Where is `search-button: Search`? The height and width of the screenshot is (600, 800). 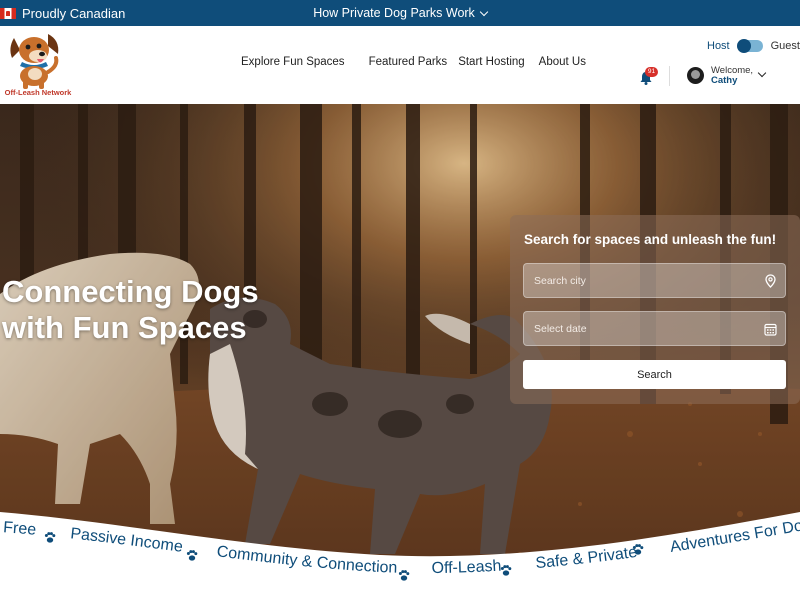 search-button: Search is located at coordinates (654, 374).